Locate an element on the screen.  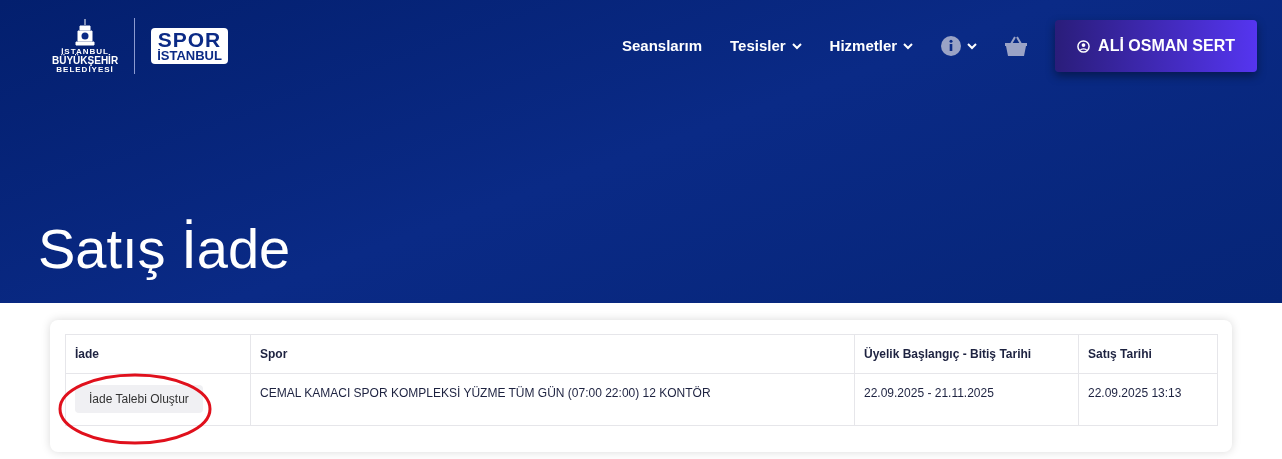
table-cell: 22.09.2025 - 21.11.2025 is located at coordinates (966, 399).